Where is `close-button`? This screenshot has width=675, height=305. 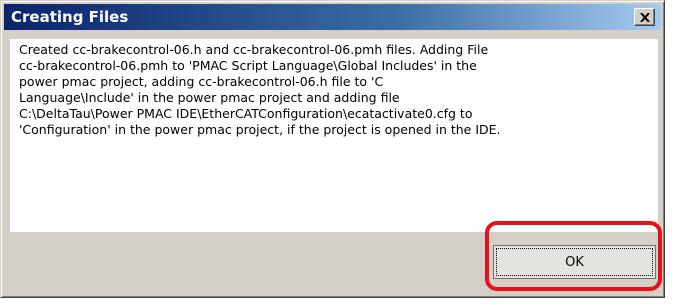 close-button is located at coordinates (644, 17).